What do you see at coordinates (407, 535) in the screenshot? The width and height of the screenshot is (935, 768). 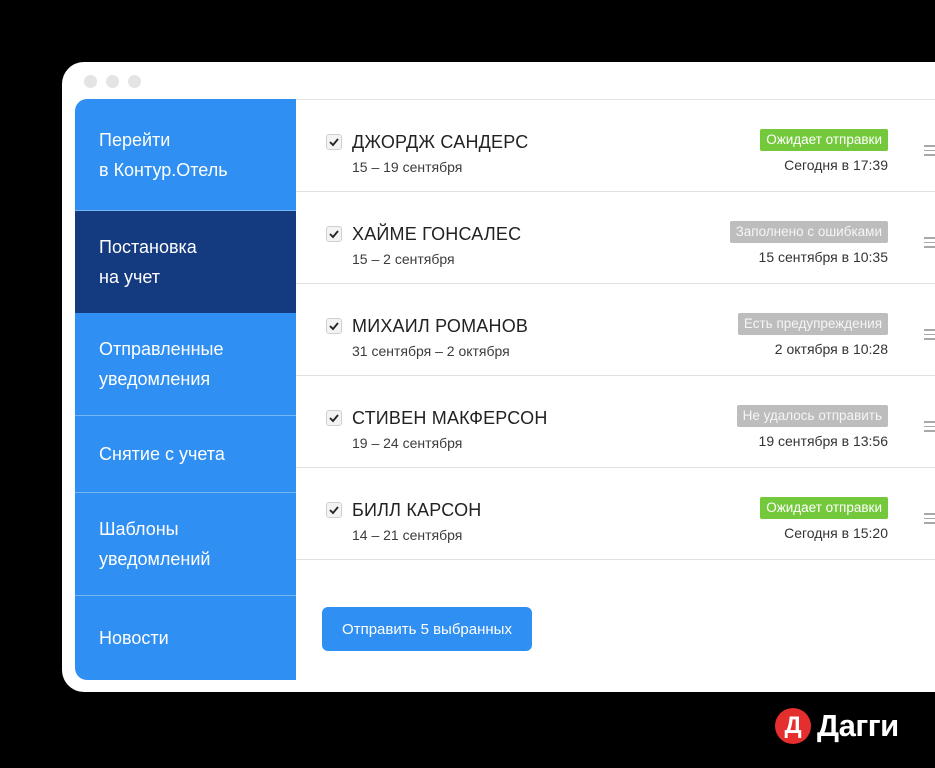 I see `guest-dates: 14 – 21 сентября` at bounding box center [407, 535].